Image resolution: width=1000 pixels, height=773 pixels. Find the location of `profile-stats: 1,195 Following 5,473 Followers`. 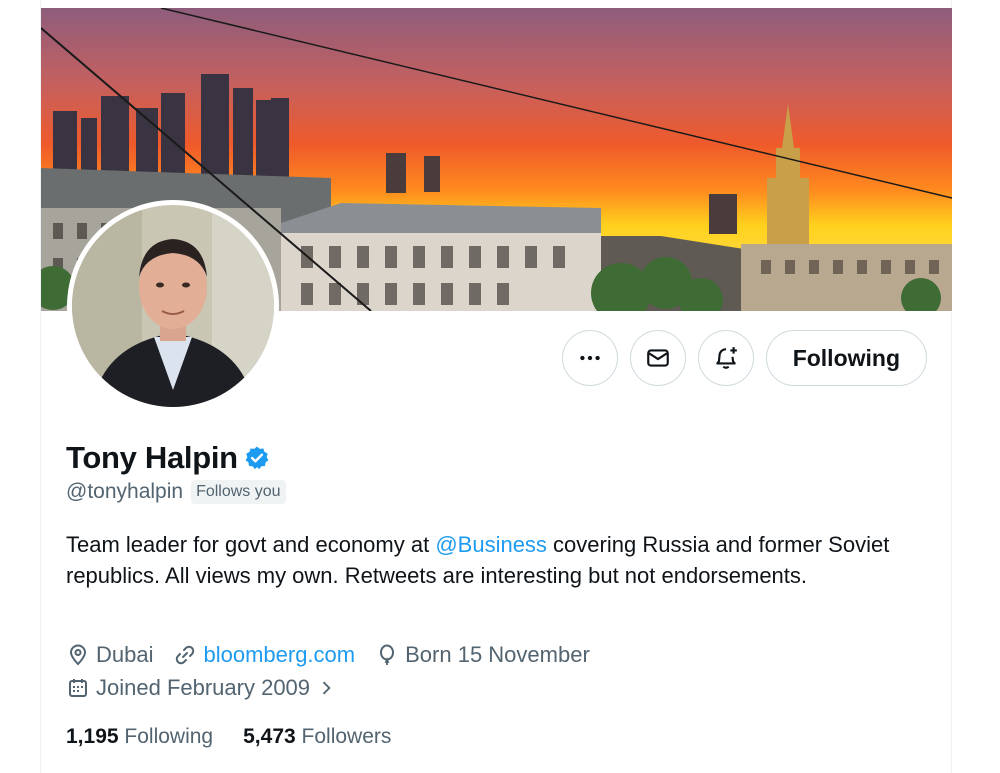

profile-stats: 1,195 Following 5,473 Followers is located at coordinates (228, 737).